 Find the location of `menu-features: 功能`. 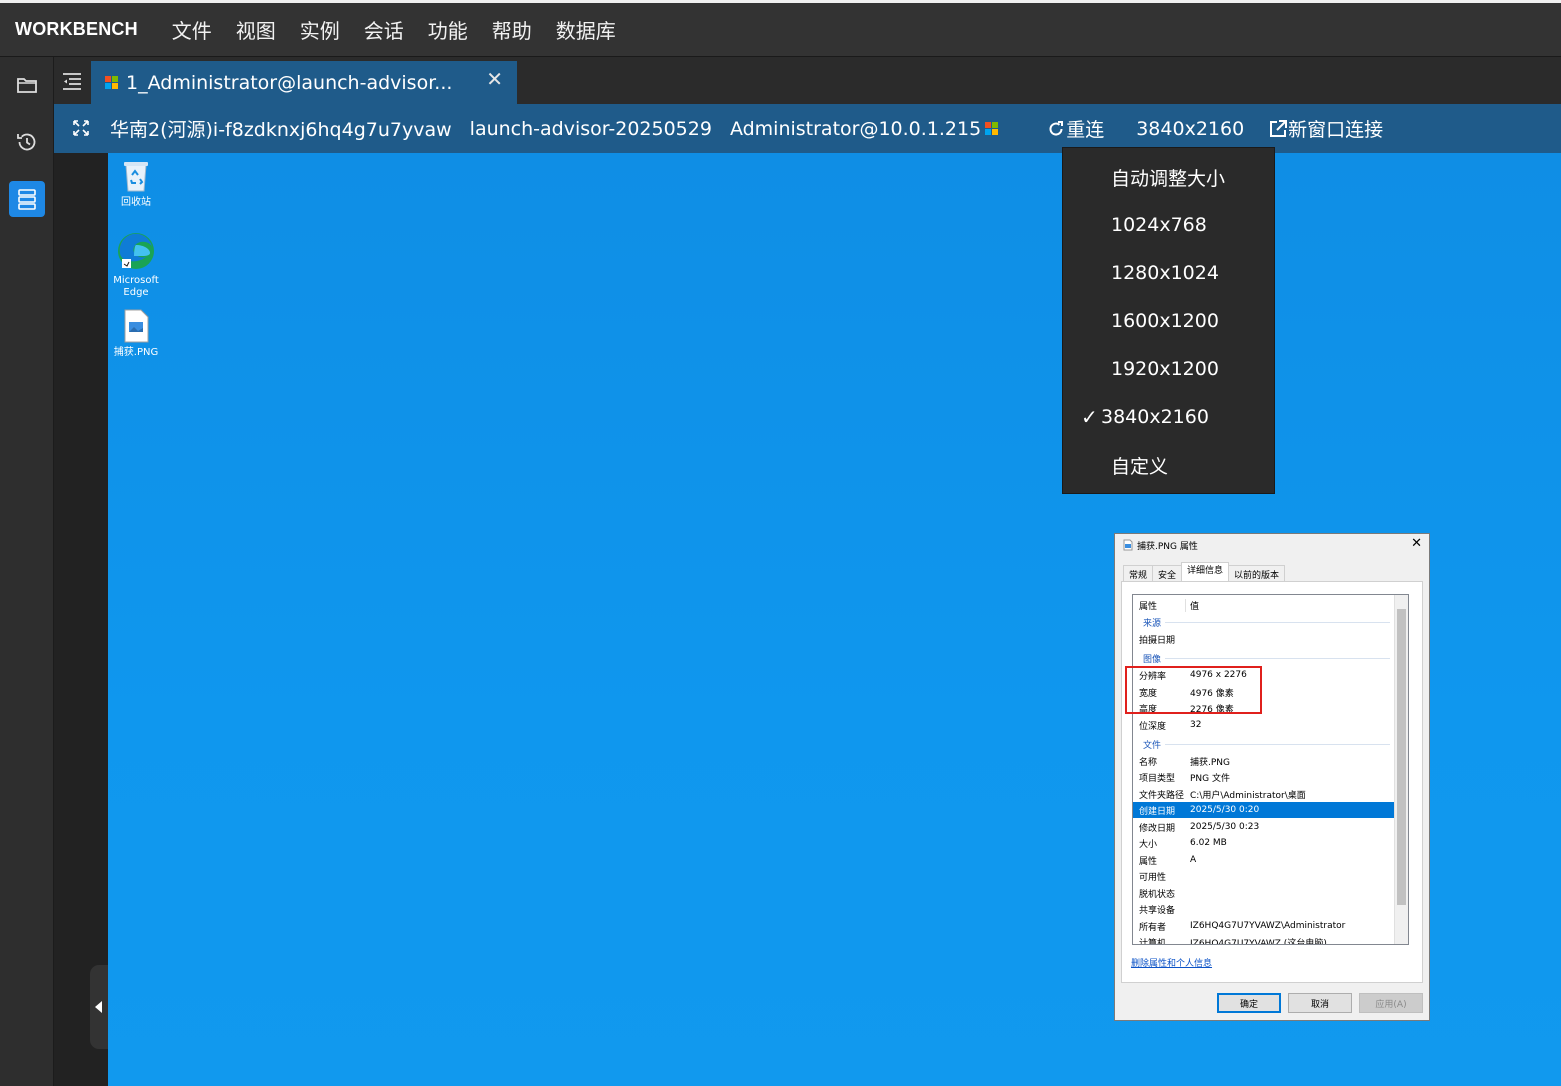

menu-features: 功能 is located at coordinates (448, 29).